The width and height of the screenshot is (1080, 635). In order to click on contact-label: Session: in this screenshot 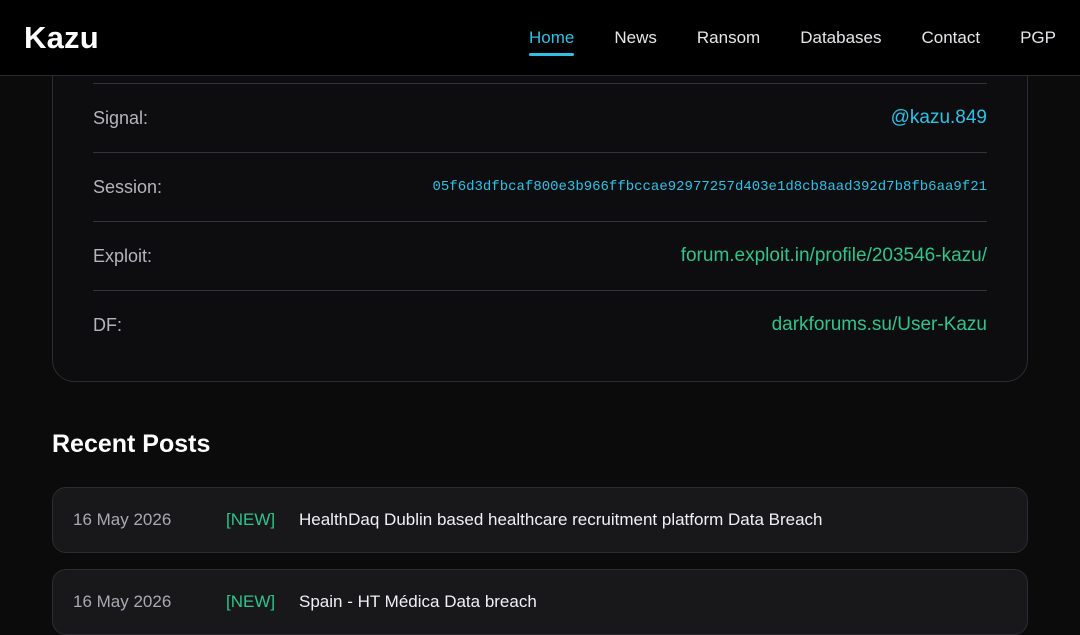, I will do `click(128, 186)`.